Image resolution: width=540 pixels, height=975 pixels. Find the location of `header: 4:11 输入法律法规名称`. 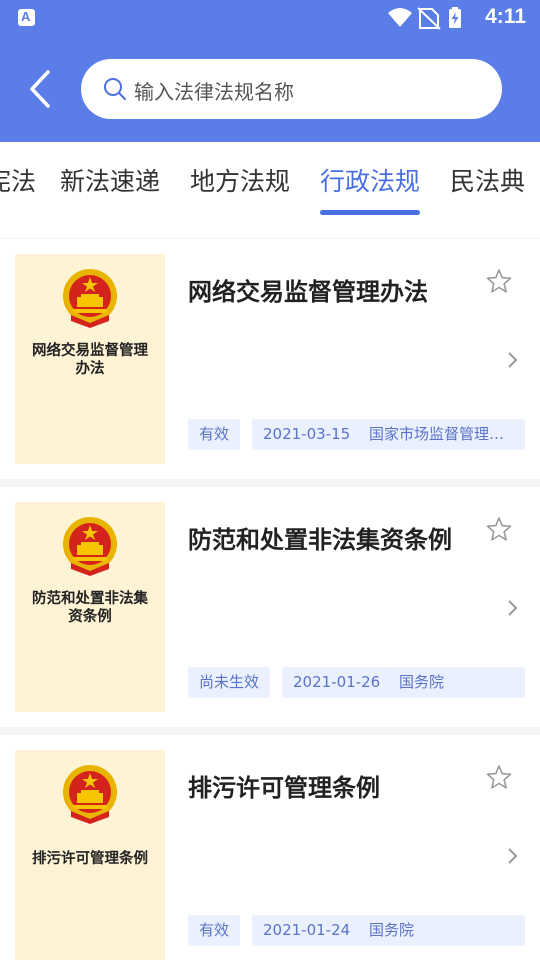

header: 4:11 输入法律法规名称 is located at coordinates (270, 71).